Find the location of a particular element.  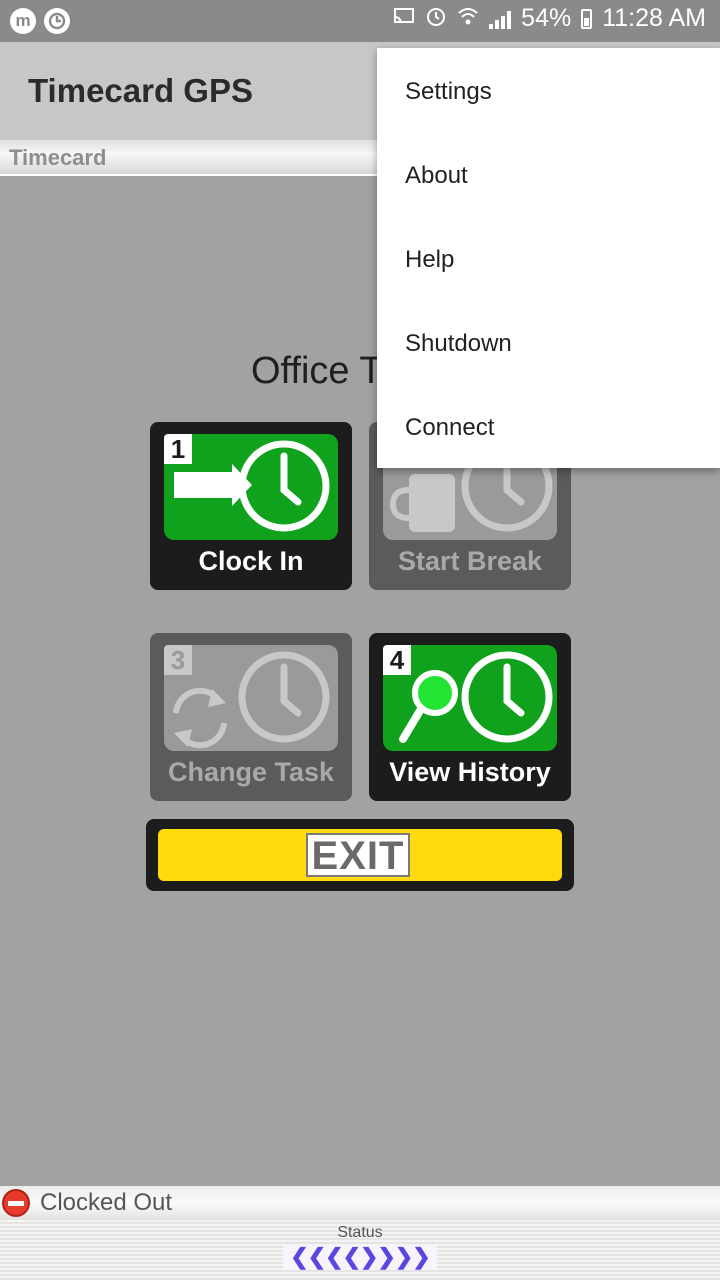

app-title: Timecard GPS is located at coordinates (140, 90).